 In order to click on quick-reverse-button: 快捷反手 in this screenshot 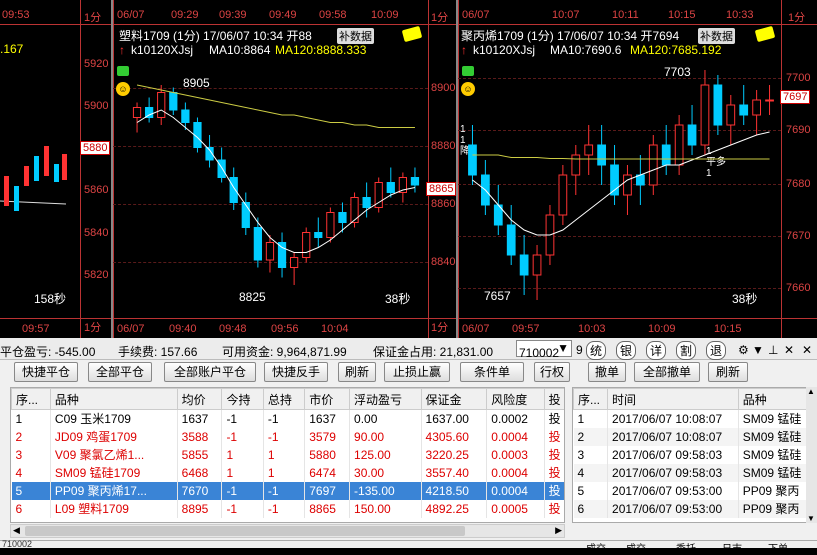, I will do `click(296, 372)`.